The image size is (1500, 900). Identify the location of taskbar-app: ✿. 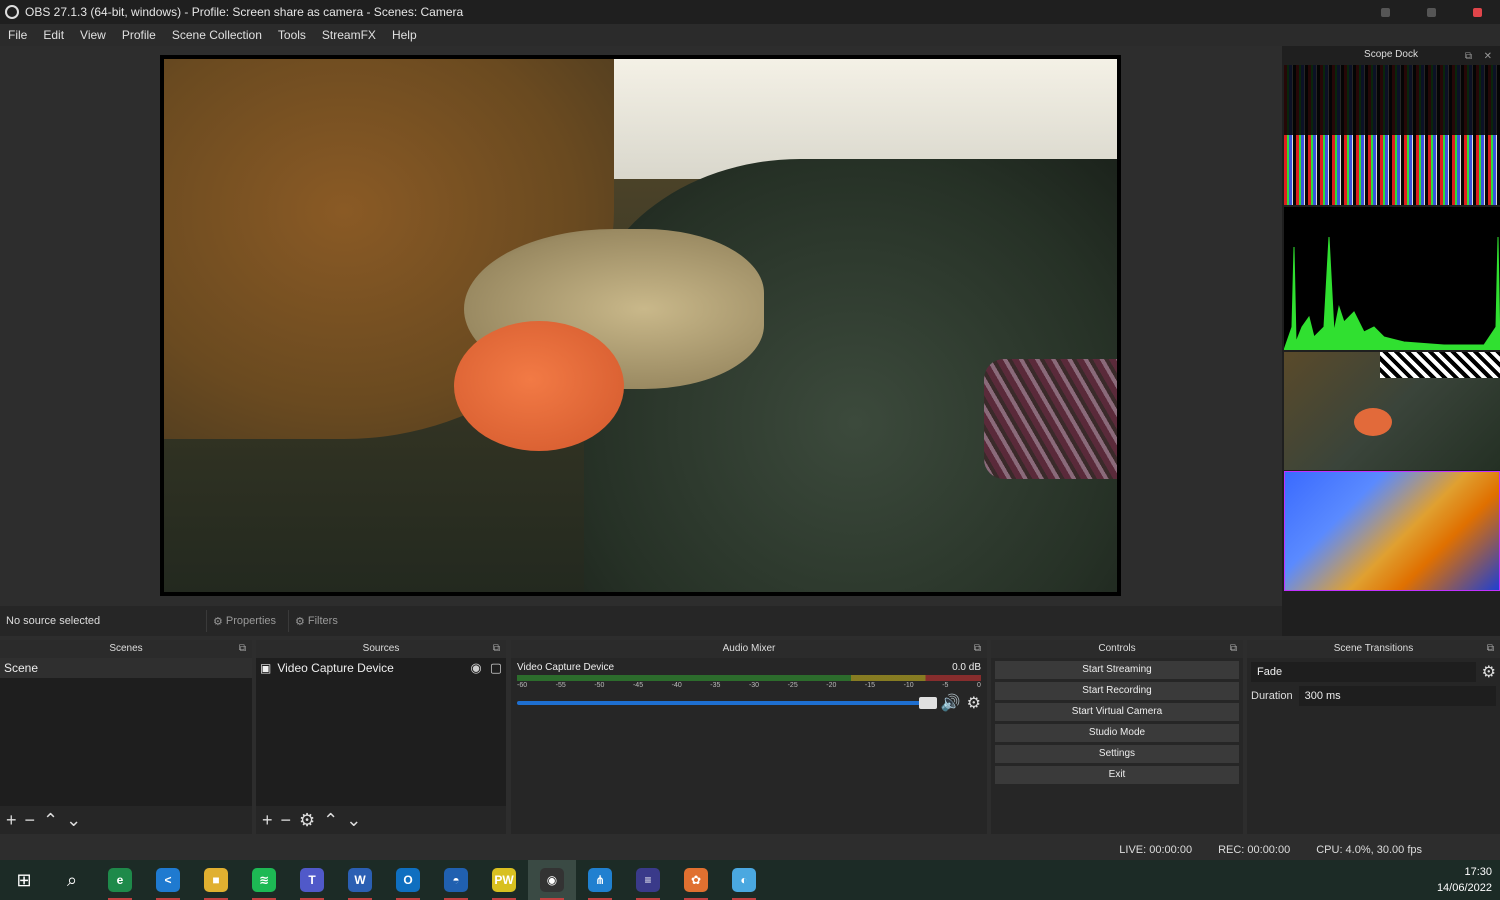
(696, 880).